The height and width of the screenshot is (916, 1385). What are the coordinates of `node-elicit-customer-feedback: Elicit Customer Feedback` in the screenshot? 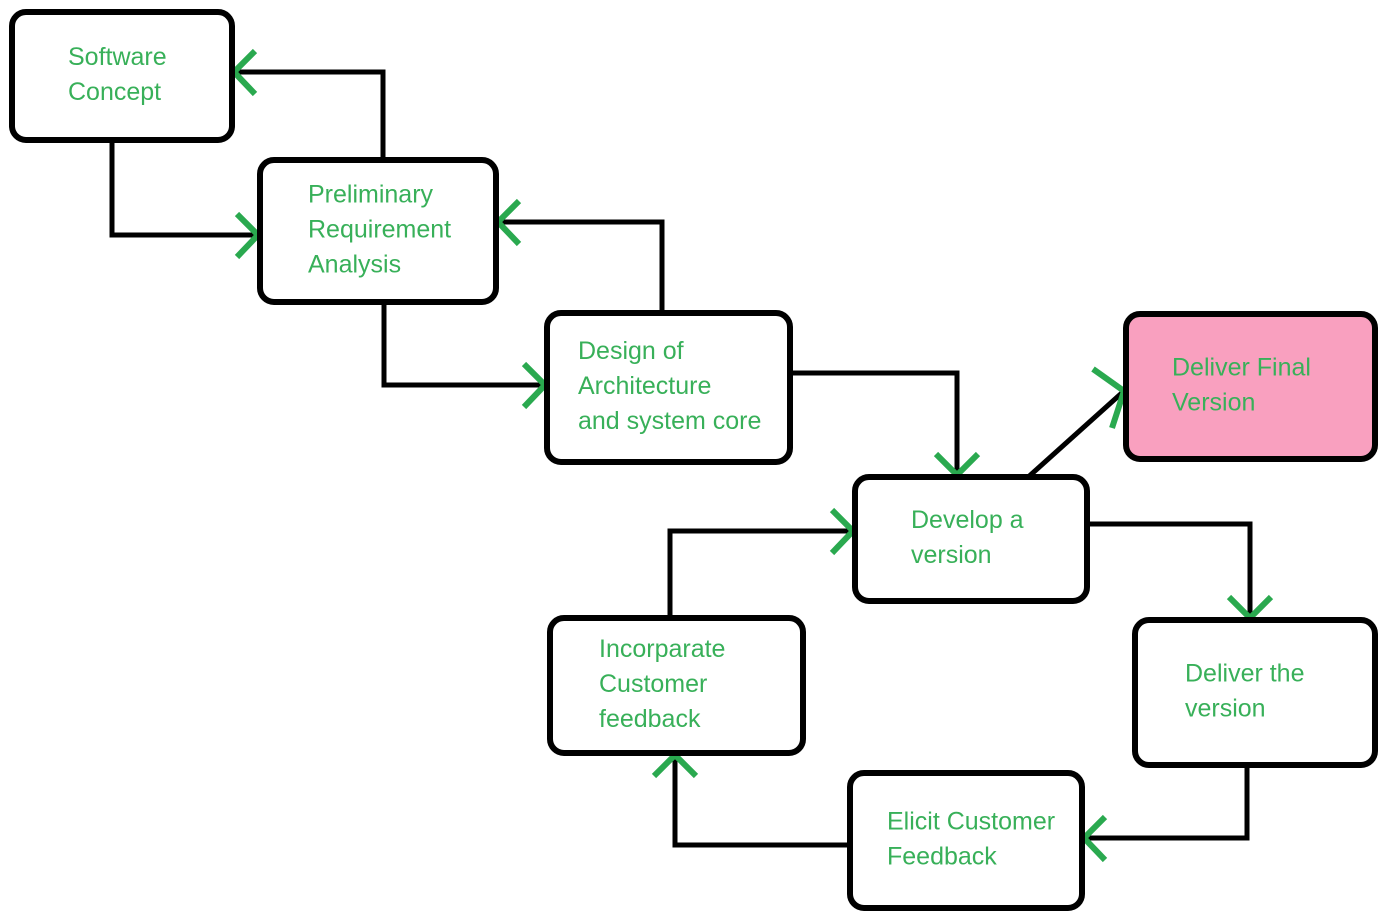 It's located at (966, 840).